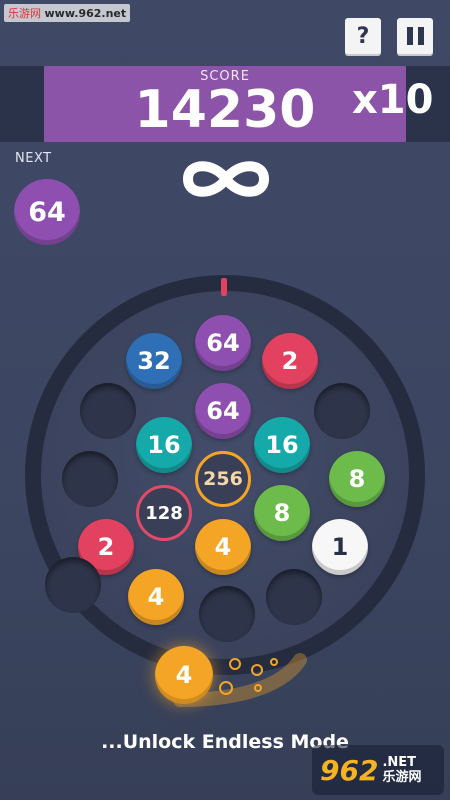 This screenshot has width=450, height=800. I want to click on aim-marker, so click(224, 287).